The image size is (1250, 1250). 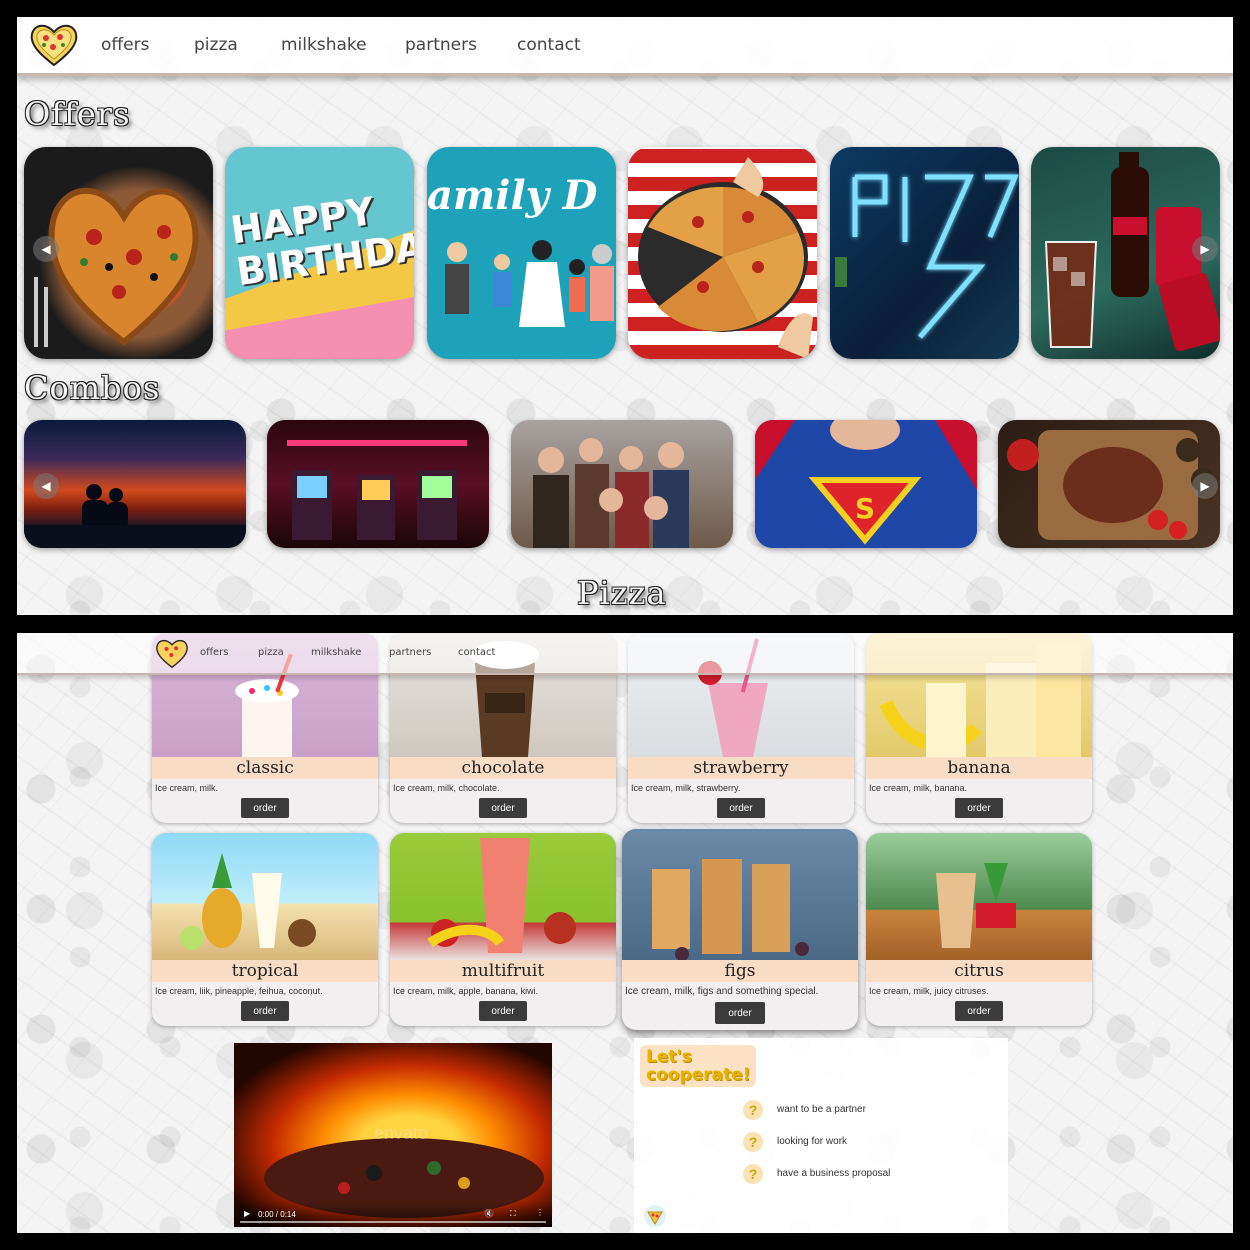 What do you see at coordinates (187, 788) in the screenshot?
I see `shake-description: Ice cream, milk.` at bounding box center [187, 788].